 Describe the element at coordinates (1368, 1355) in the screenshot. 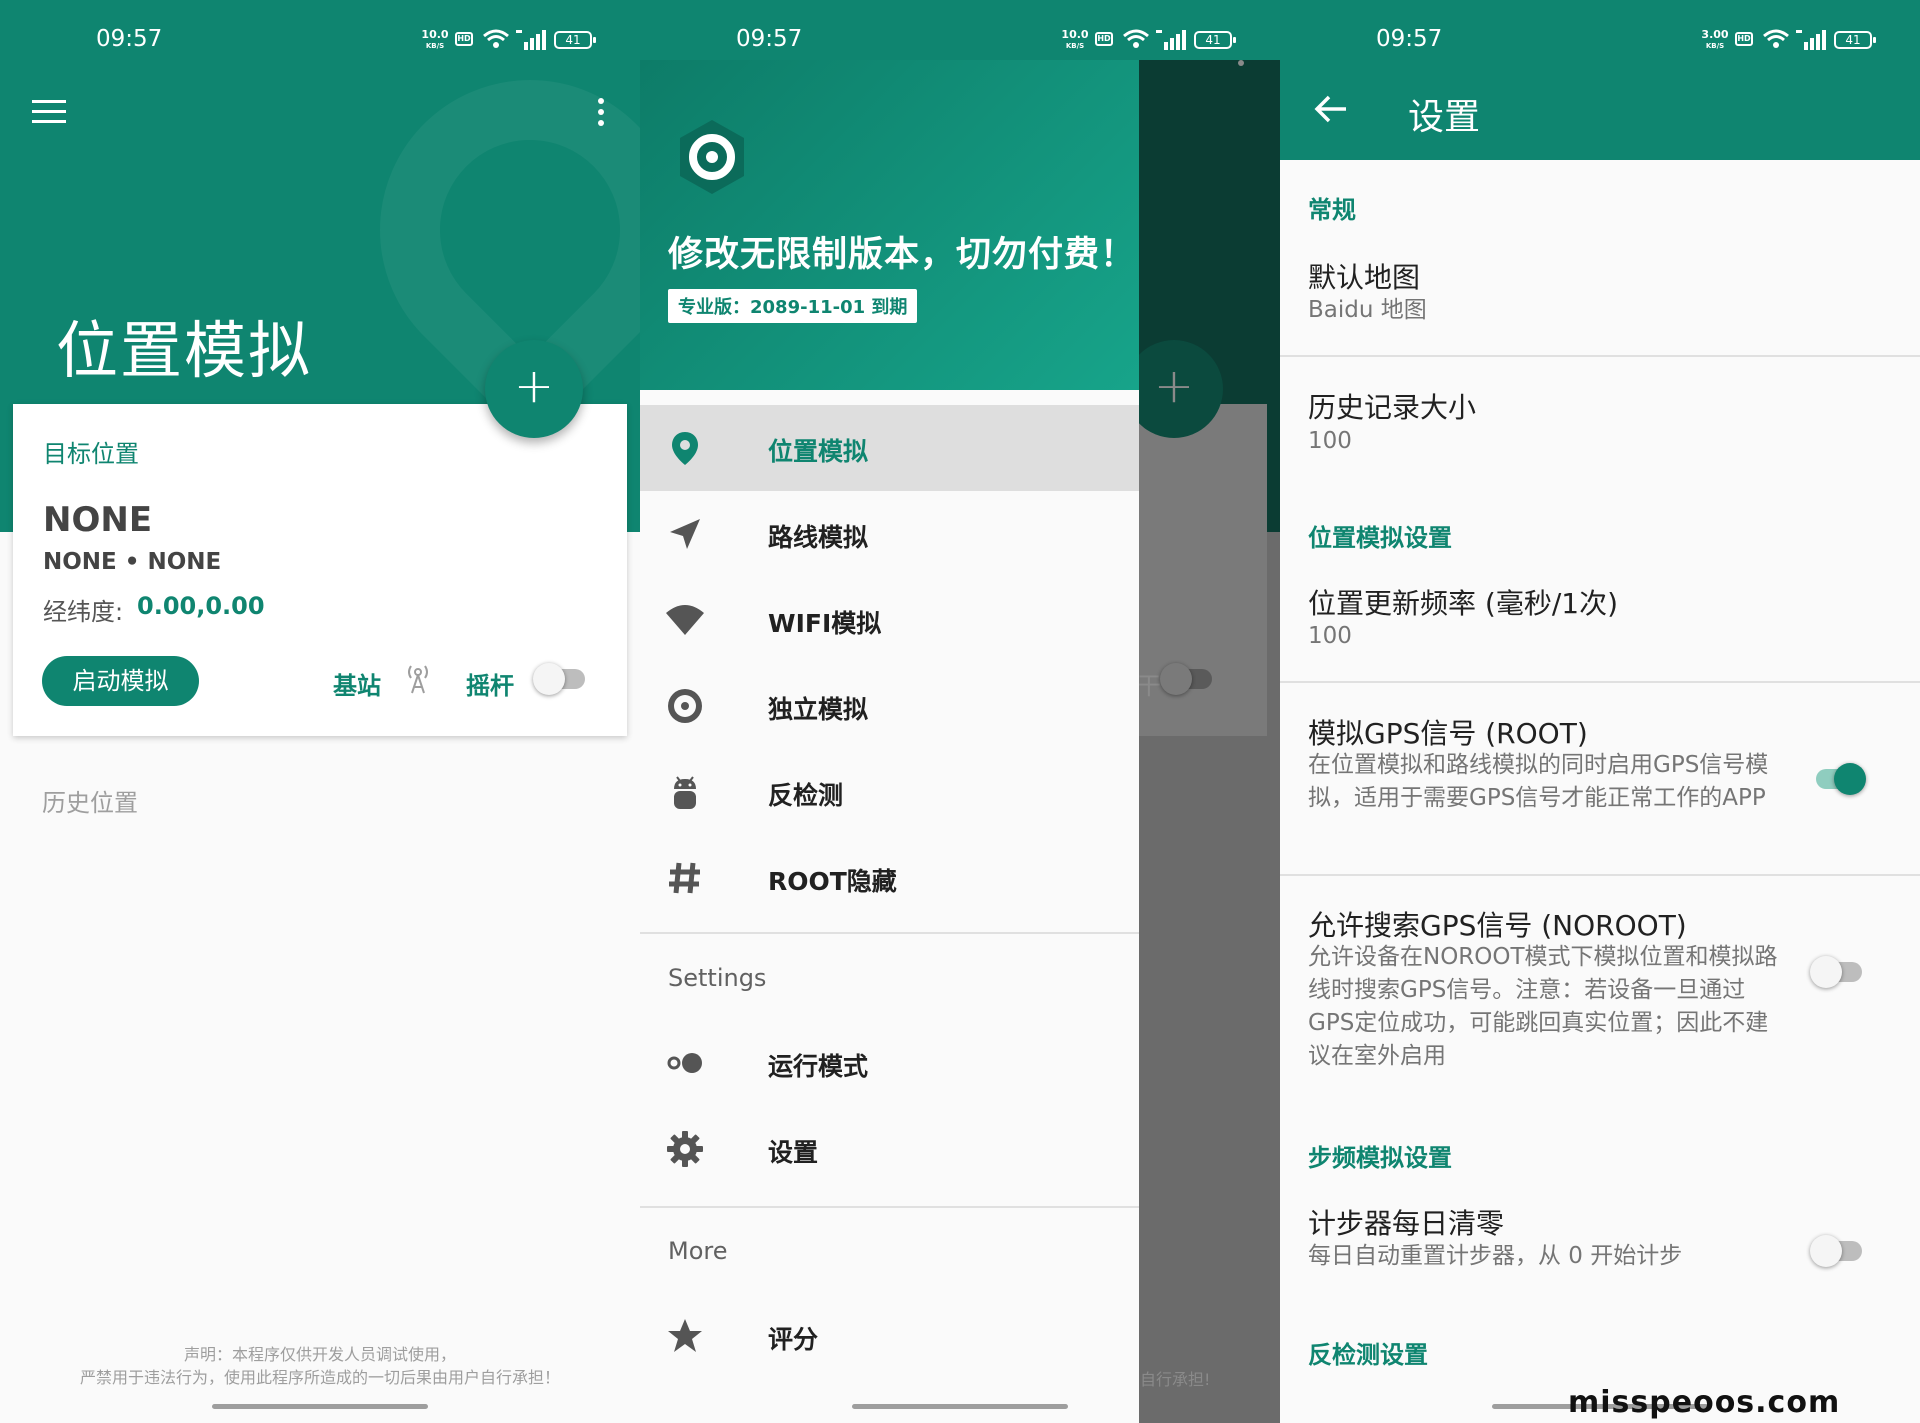

I see `category-anti-detect: 反检测设置` at that location.